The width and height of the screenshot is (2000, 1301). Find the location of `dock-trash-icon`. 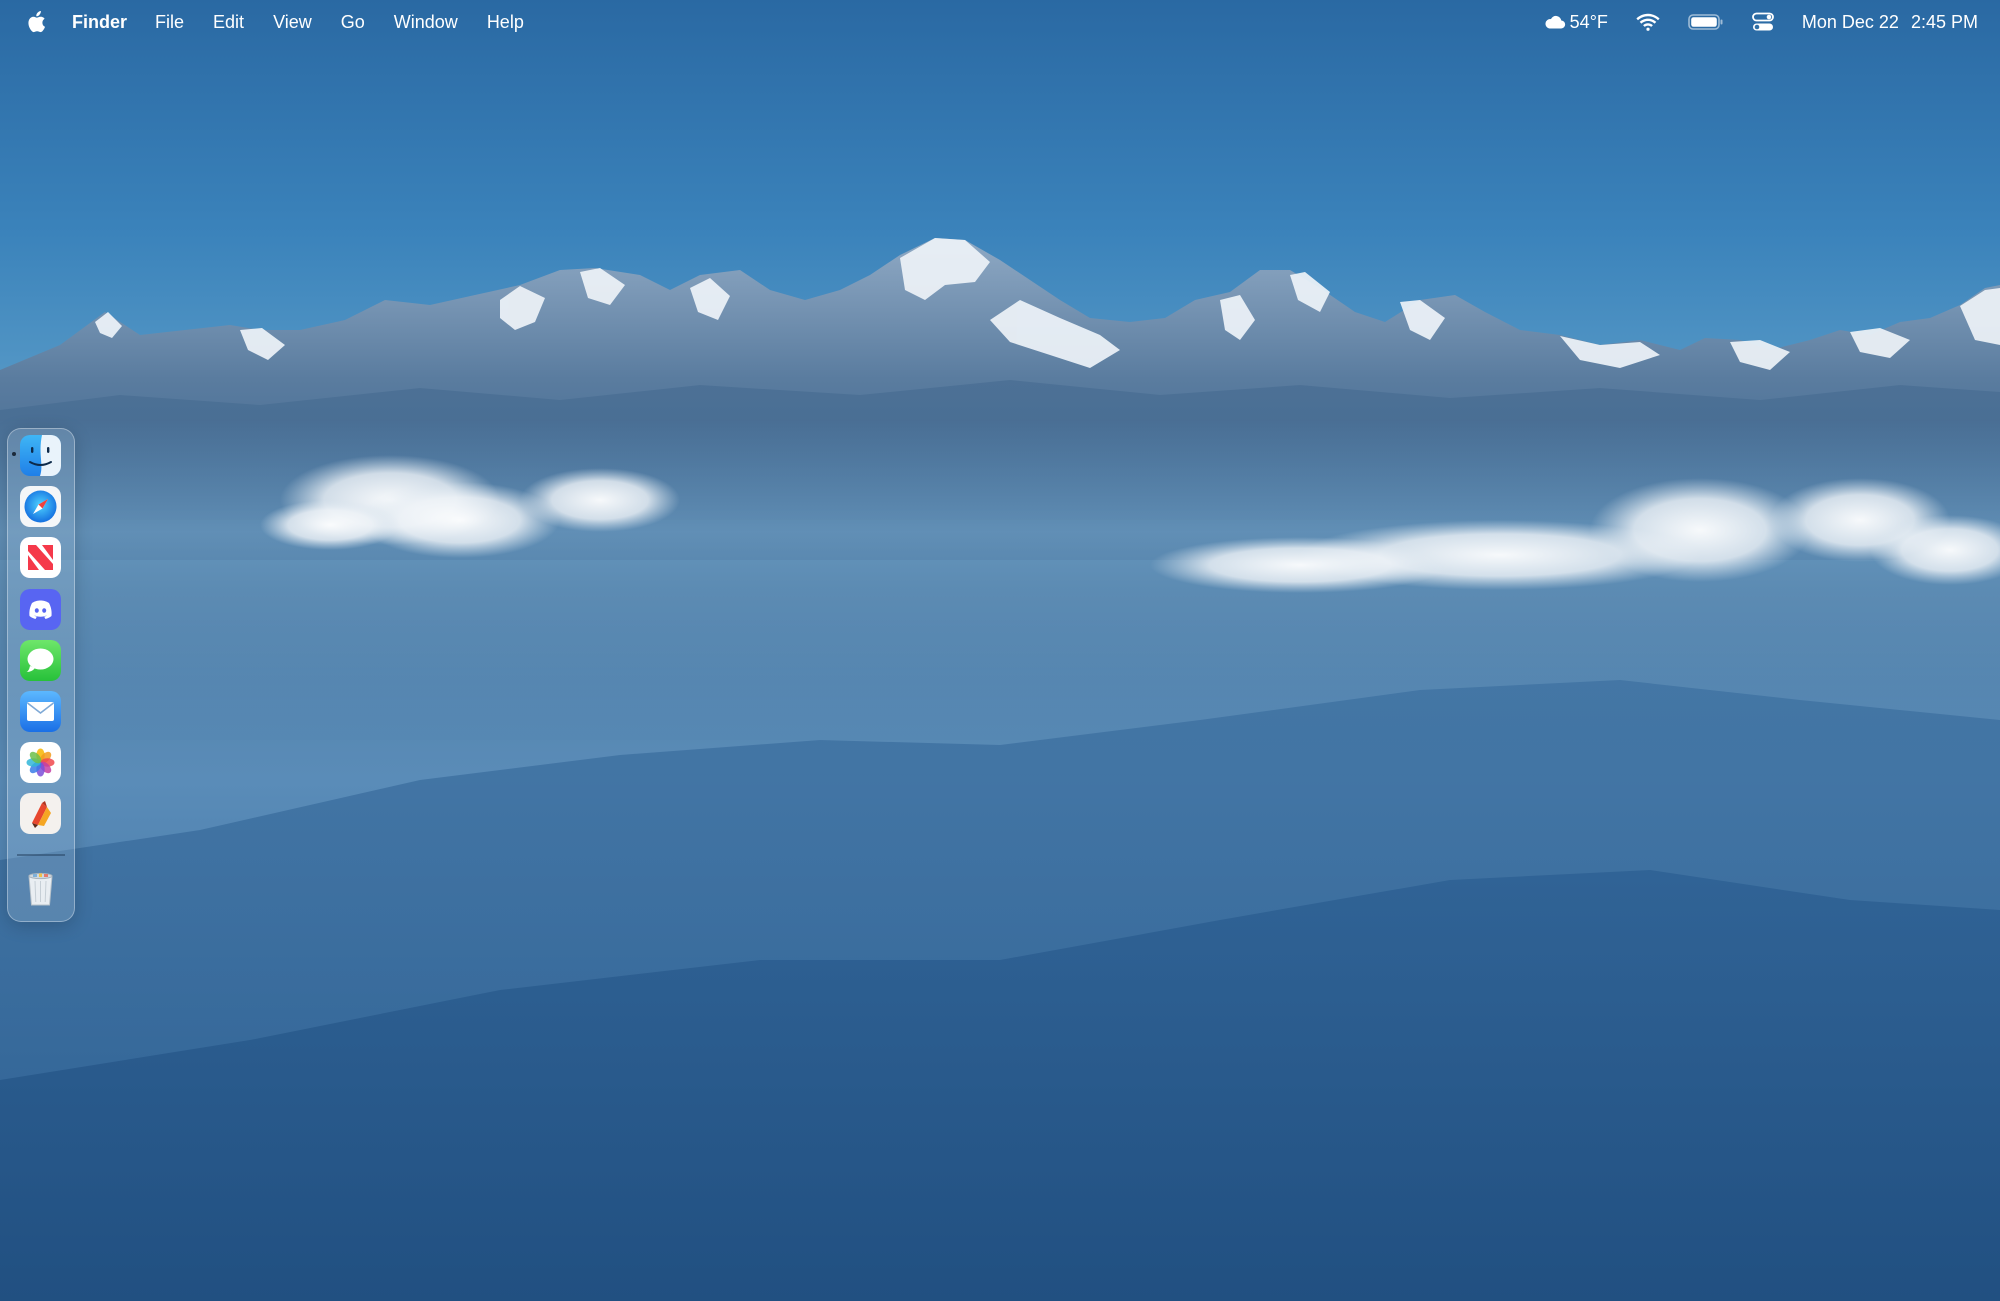

dock-trash-icon is located at coordinates (40, 887).